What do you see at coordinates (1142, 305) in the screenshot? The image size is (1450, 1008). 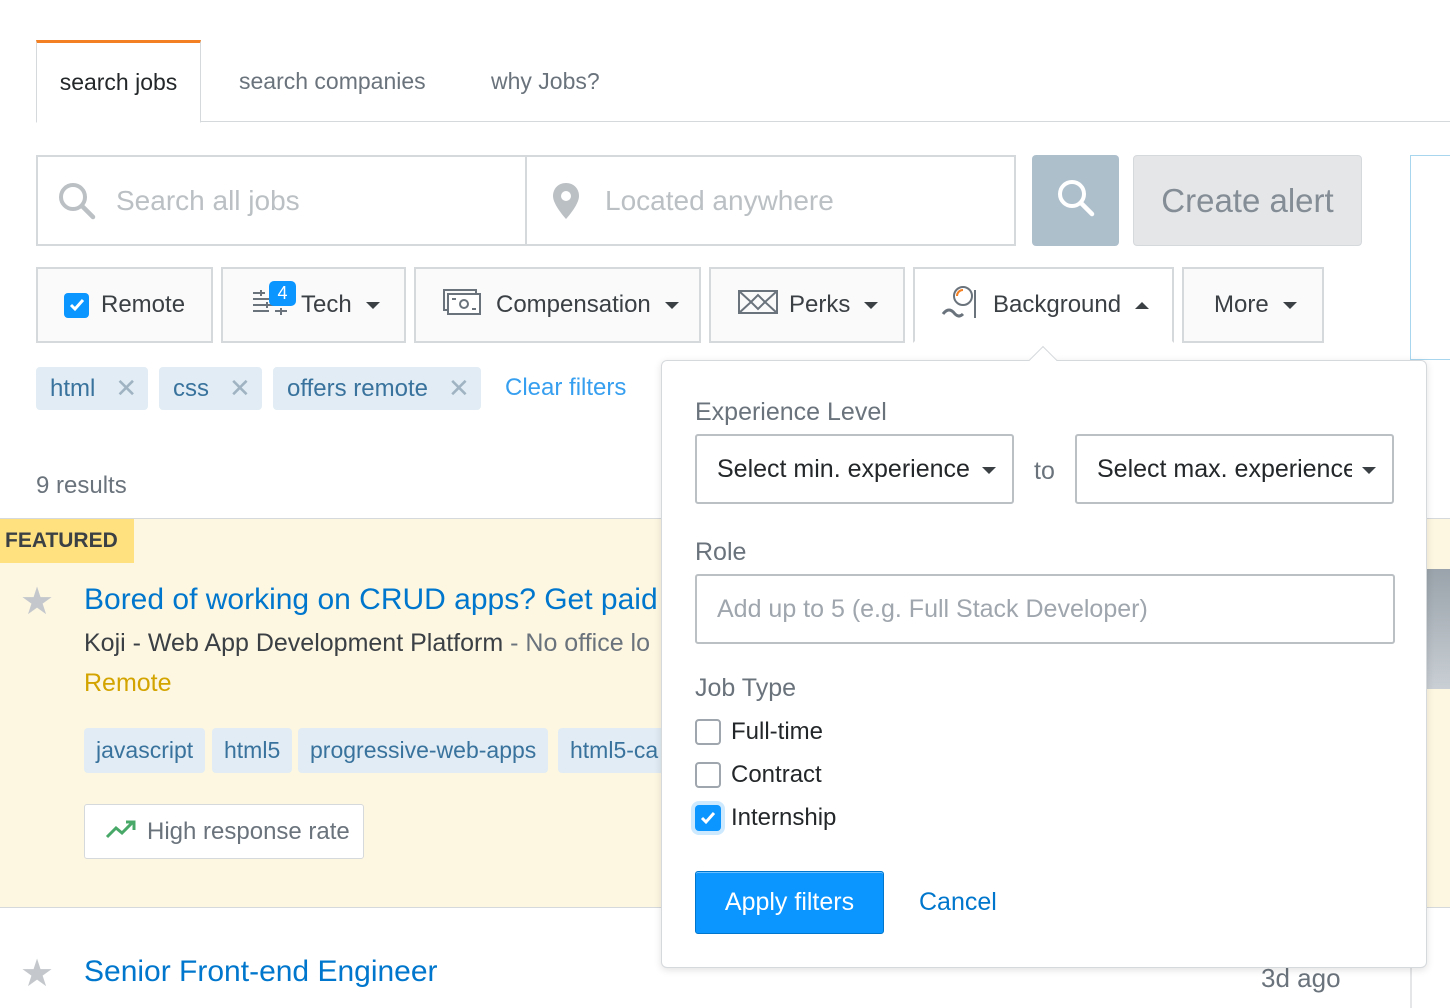 I see `chevron-up-icon` at bounding box center [1142, 305].